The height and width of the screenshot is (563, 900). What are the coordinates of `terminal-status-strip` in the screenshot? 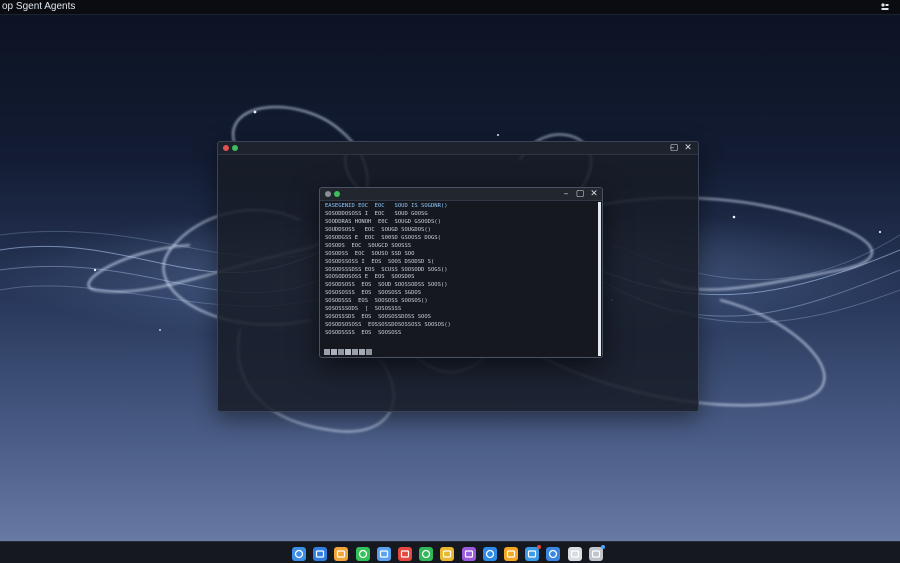 It's located at (348, 352).